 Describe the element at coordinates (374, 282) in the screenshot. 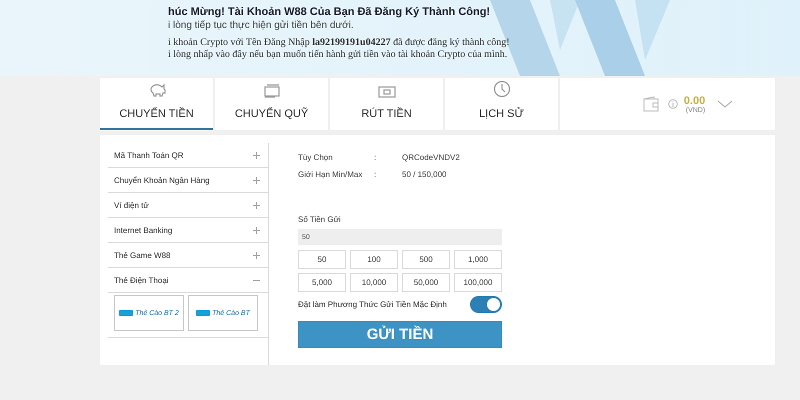

I see `amount-option: 10,000` at that location.